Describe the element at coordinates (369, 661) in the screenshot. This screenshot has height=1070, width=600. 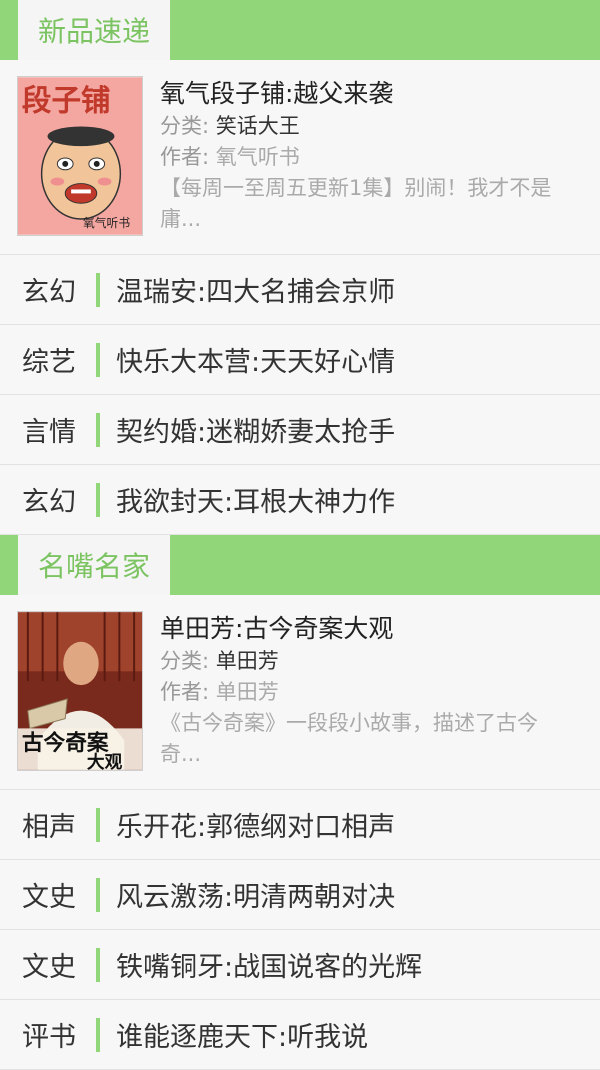
I see `book-category: 分类: 单田芳` at that location.